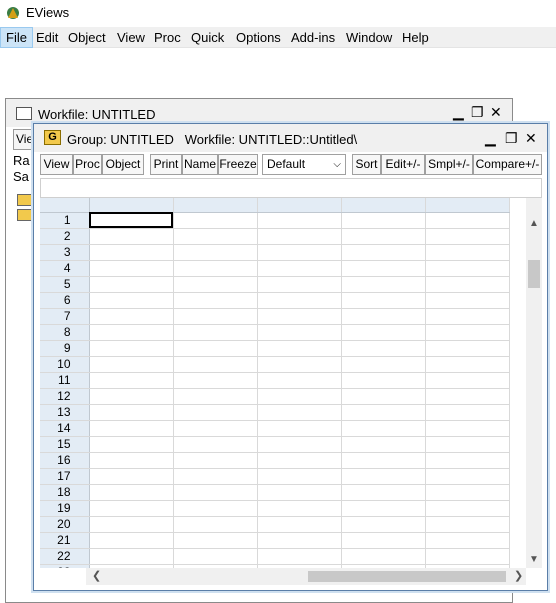  What do you see at coordinates (518, 575) in the screenshot?
I see `scroll-right-icon: ❯` at bounding box center [518, 575].